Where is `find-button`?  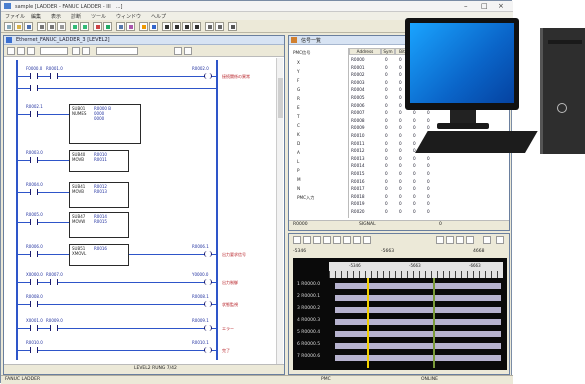 find-button is located at coordinates (120, 26).